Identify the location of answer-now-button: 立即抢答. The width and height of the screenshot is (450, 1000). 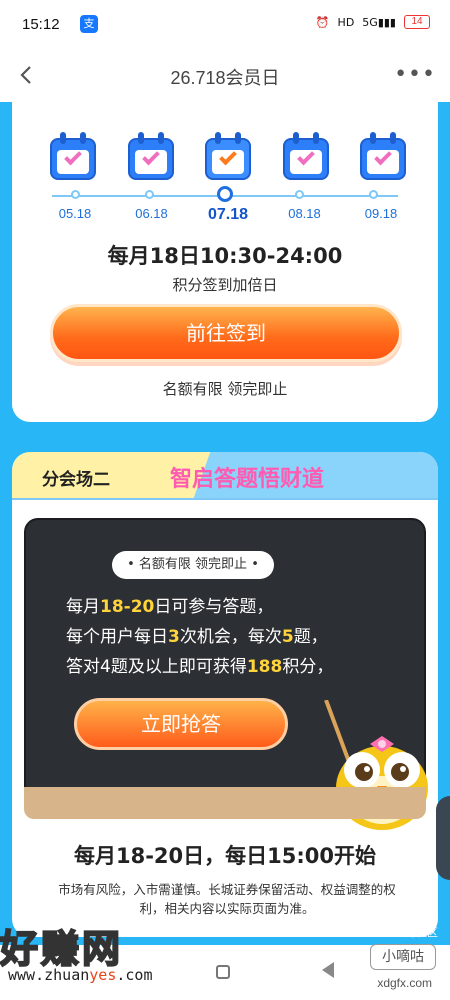
(181, 724).